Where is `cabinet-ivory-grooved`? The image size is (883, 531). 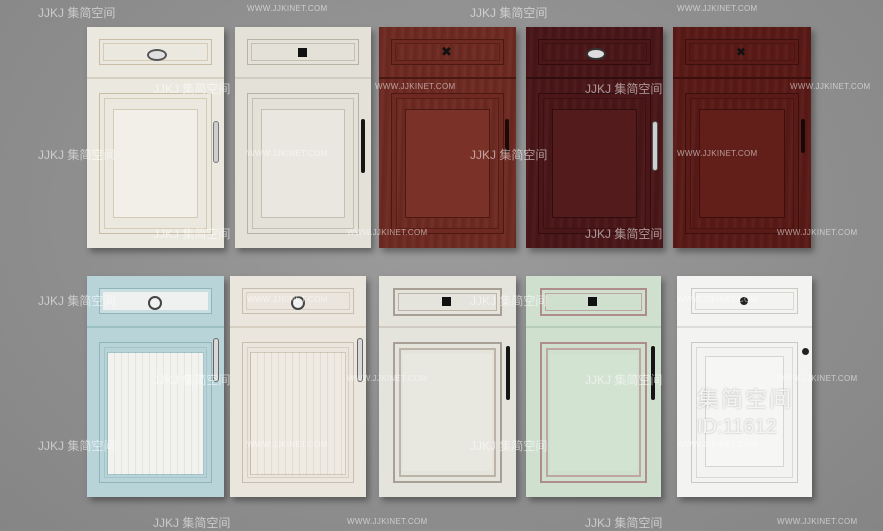 cabinet-ivory-grooved is located at coordinates (298, 386).